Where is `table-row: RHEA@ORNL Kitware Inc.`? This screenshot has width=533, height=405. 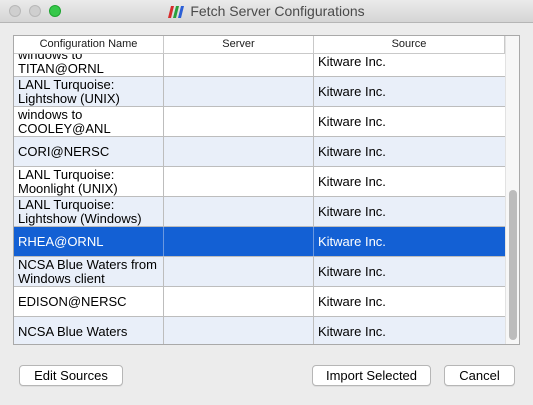 table-row: RHEA@ORNL Kitware Inc. is located at coordinates (259, 242).